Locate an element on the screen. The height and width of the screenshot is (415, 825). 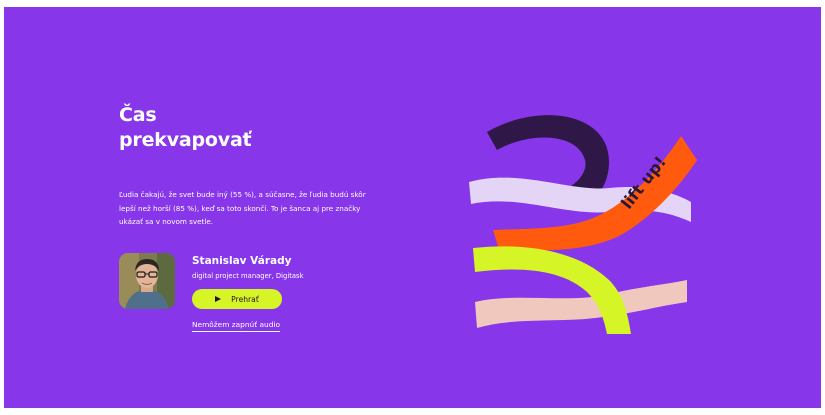
play-audio-button: Prehrať is located at coordinates (237, 299).